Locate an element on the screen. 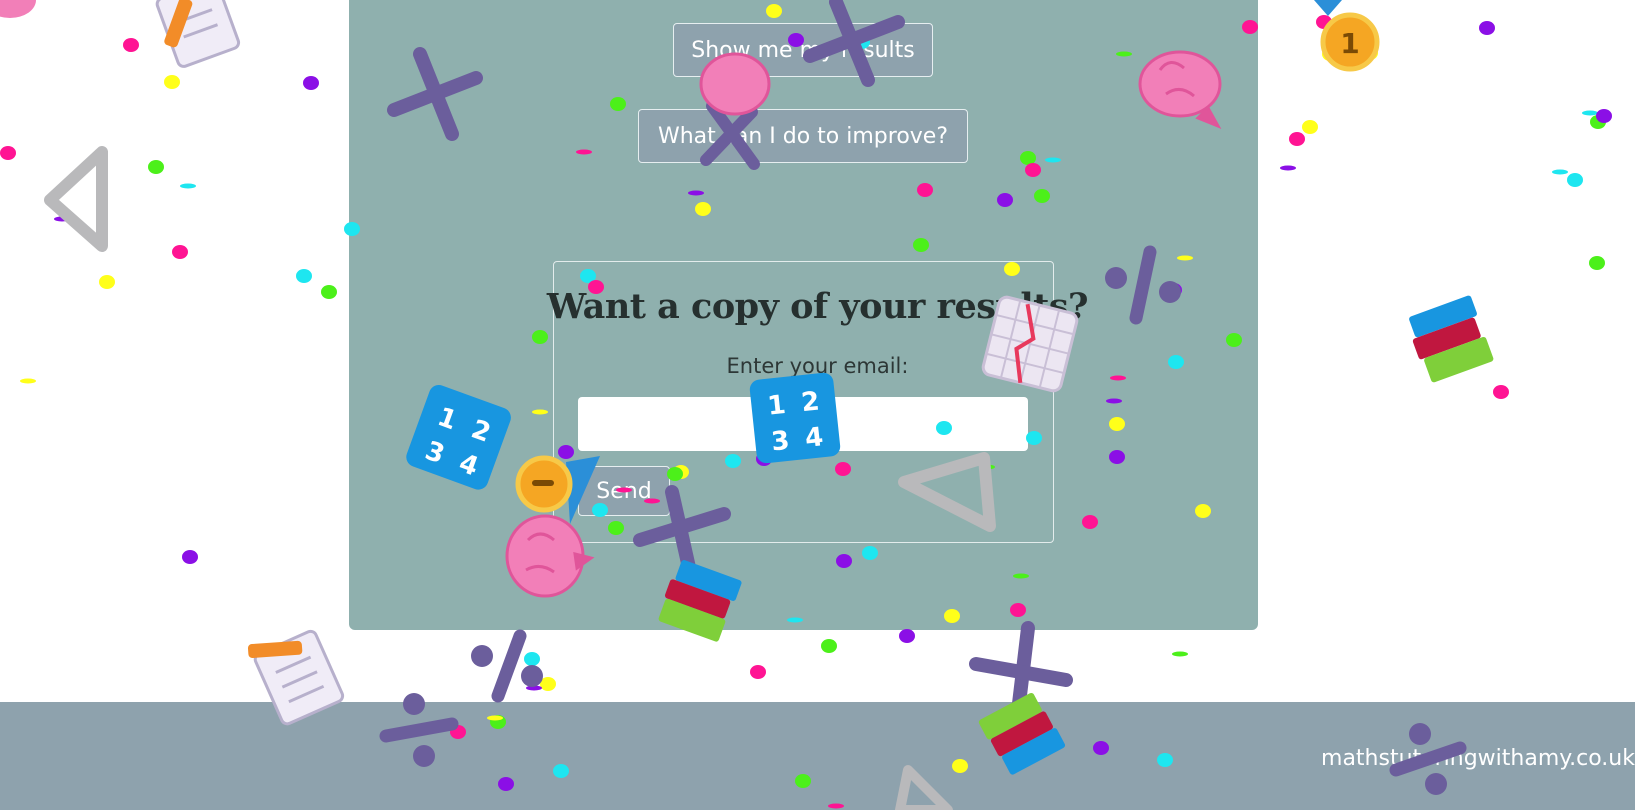  improve-button: What can I do to improve? is located at coordinates (803, 136).